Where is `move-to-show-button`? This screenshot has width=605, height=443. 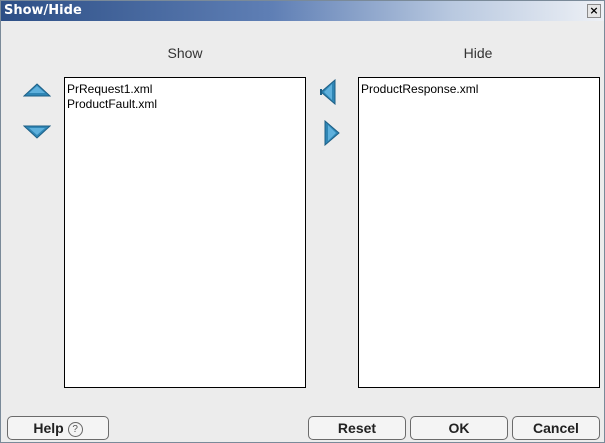
move-to-show-button is located at coordinates (328, 92).